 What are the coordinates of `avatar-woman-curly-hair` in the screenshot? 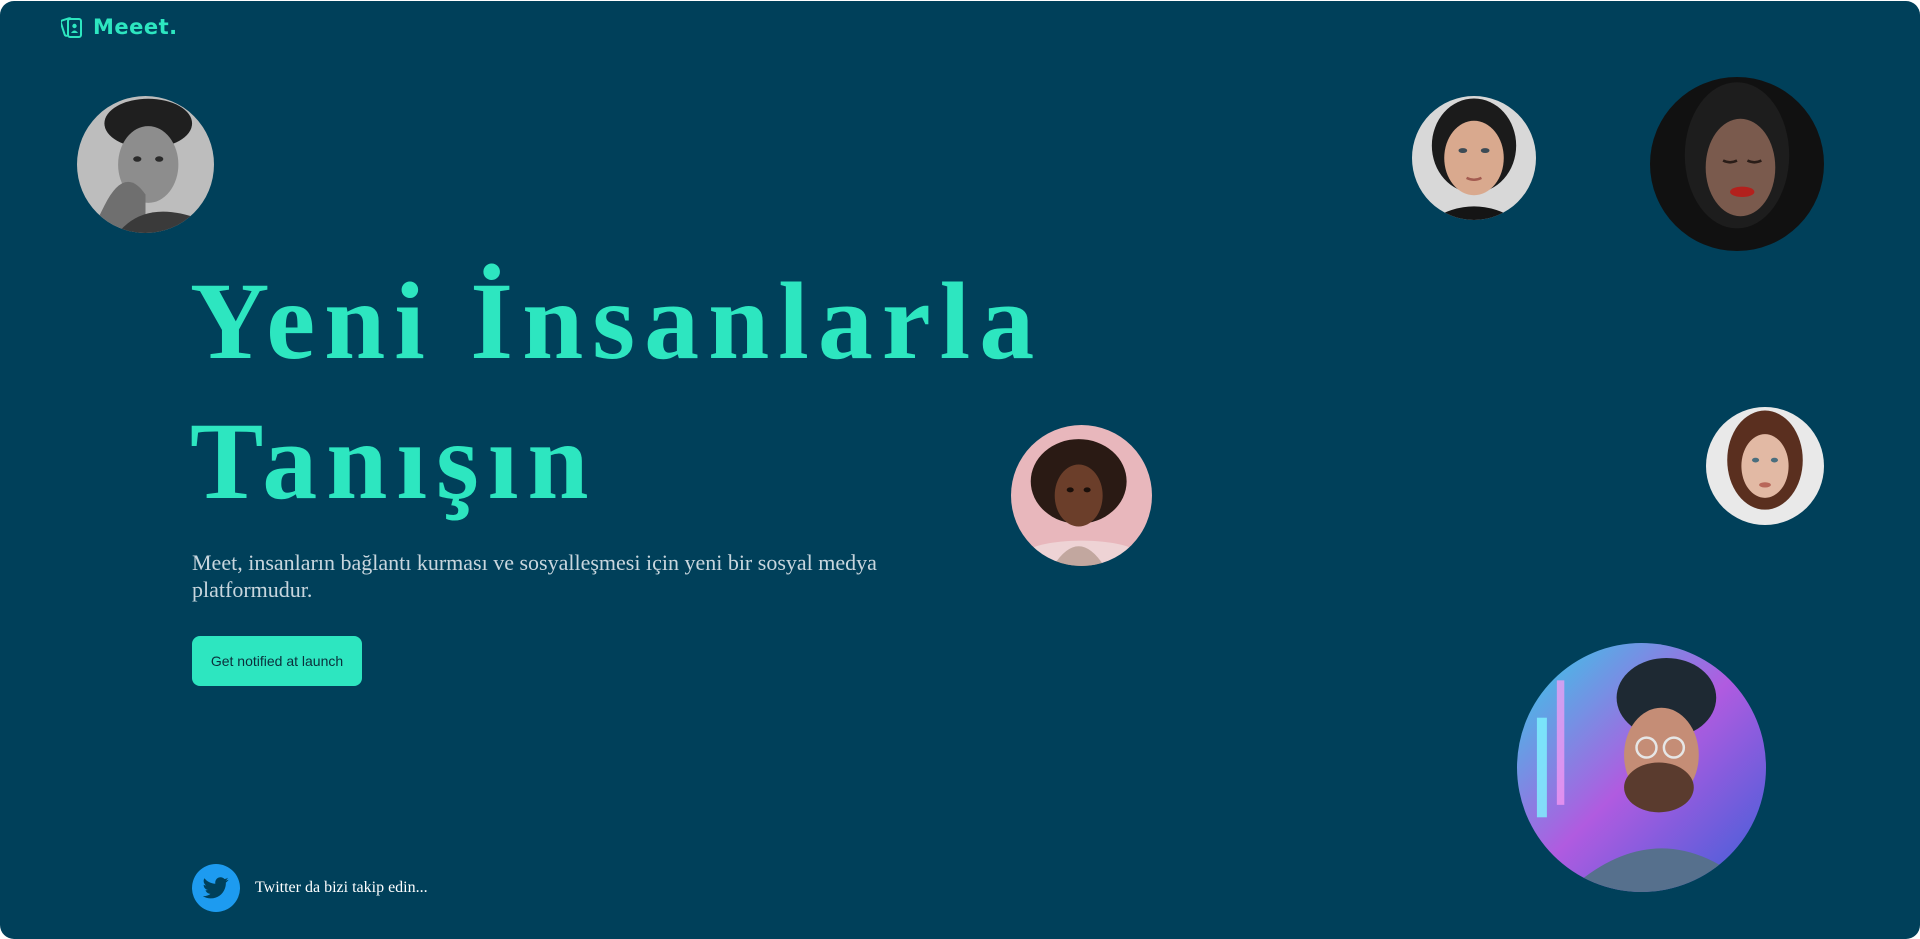 It's located at (1081, 495).